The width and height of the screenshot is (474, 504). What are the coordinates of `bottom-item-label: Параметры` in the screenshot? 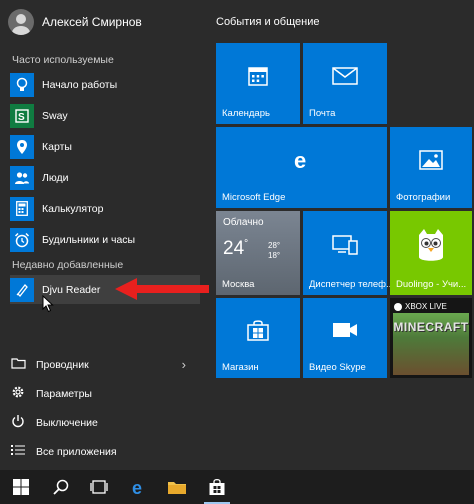 It's located at (64, 393).